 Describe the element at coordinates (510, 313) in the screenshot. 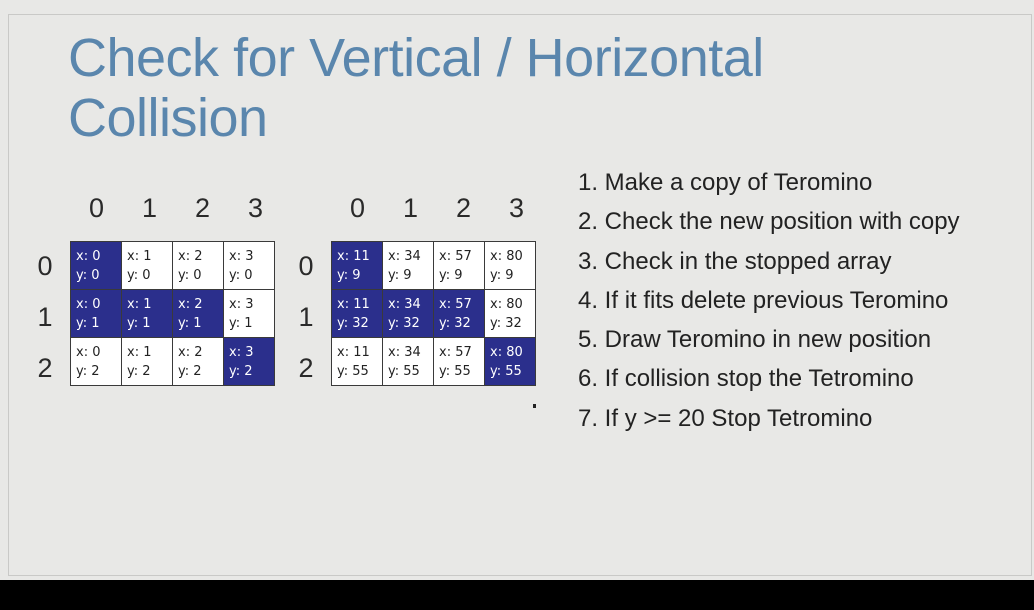

I see `empty-cell: x: 80 y: 32` at that location.